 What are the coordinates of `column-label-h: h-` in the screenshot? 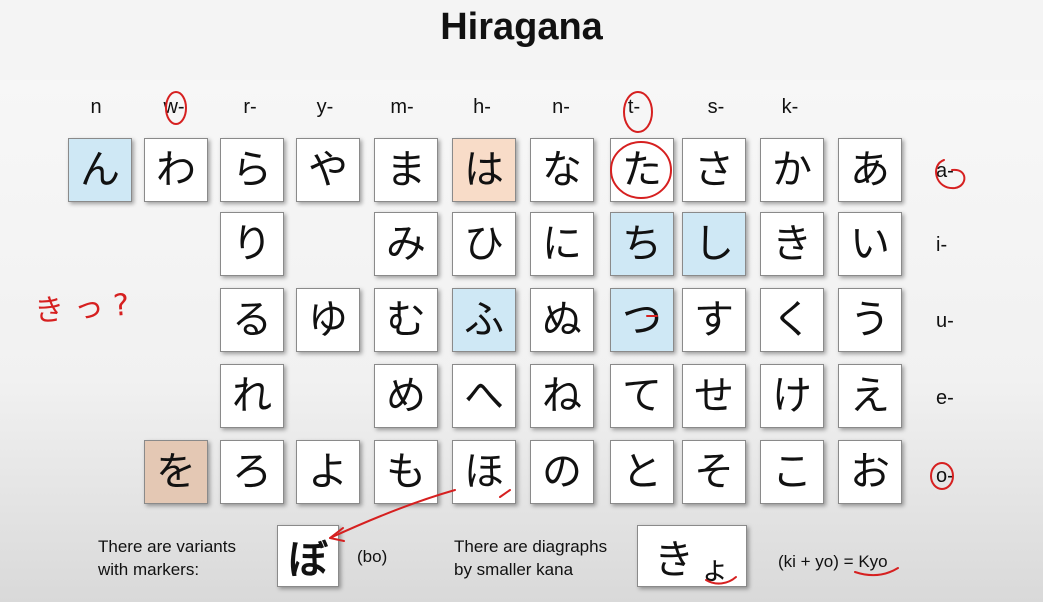 It's located at (482, 107).